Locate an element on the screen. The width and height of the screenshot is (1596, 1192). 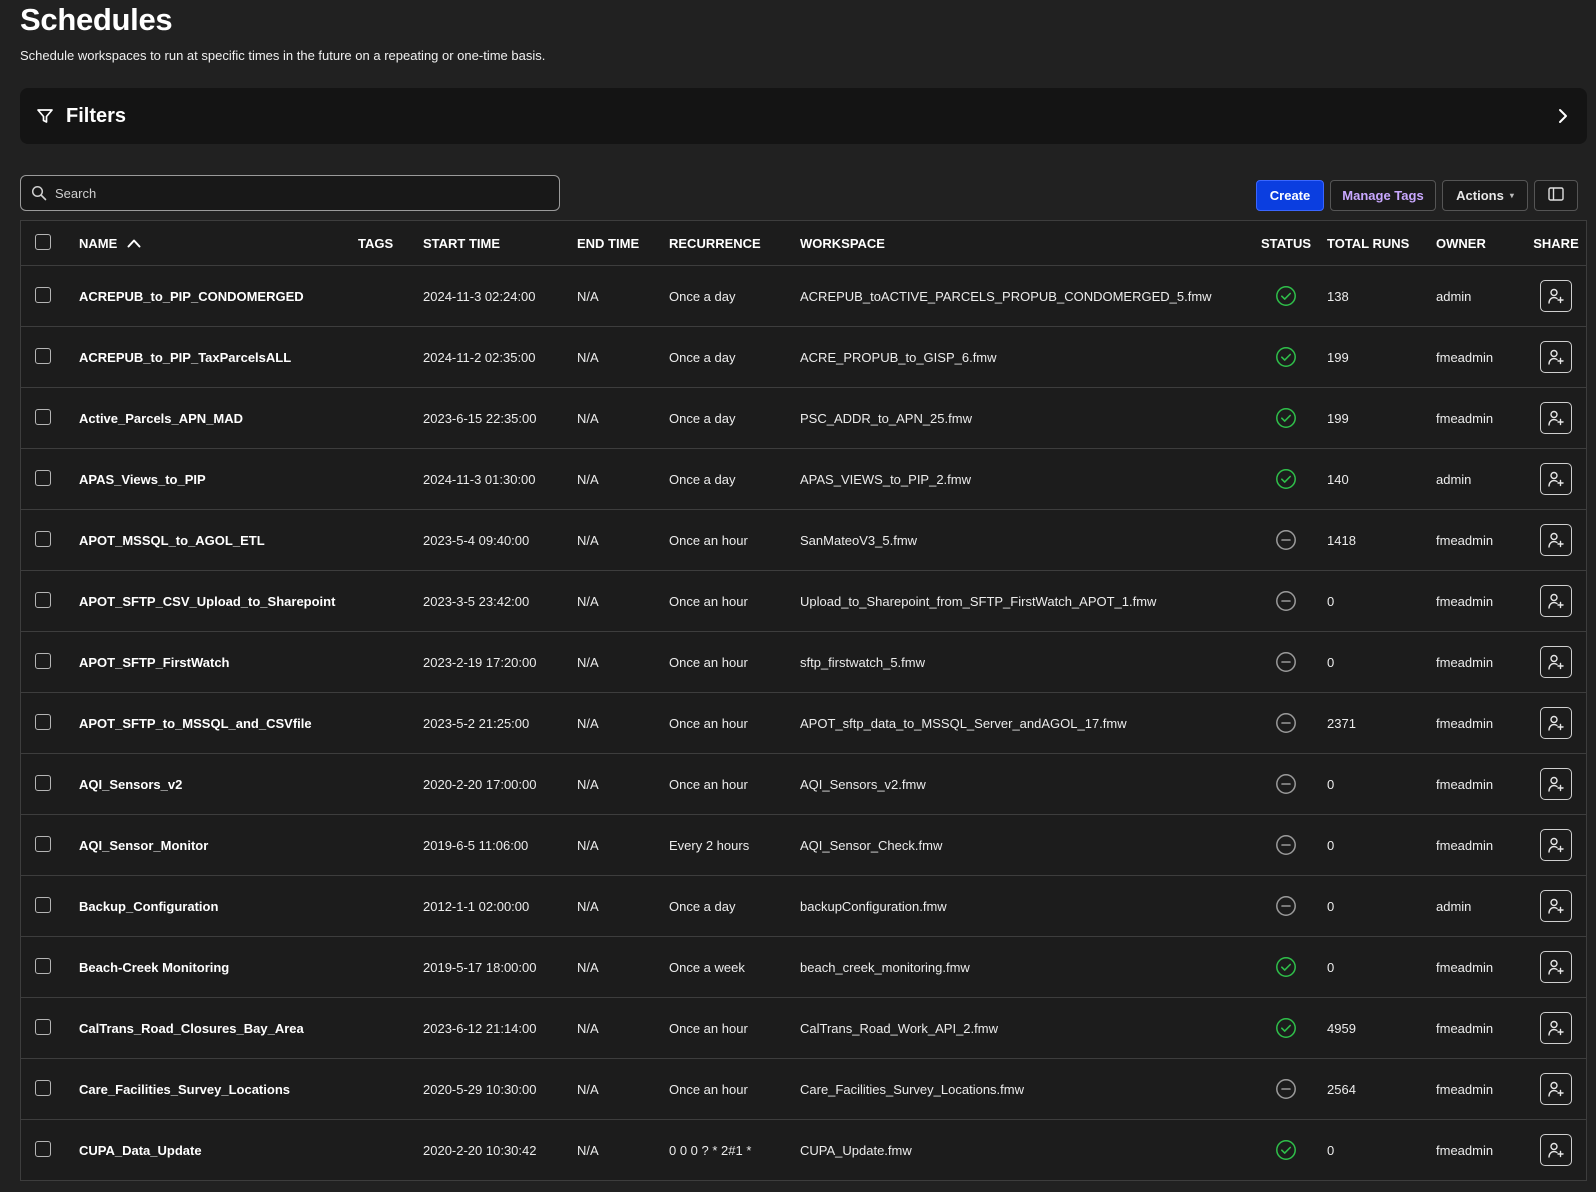
schedule-workspace: CalTrans_Road_Work_API_2.fmw is located at coordinates (899, 1028).